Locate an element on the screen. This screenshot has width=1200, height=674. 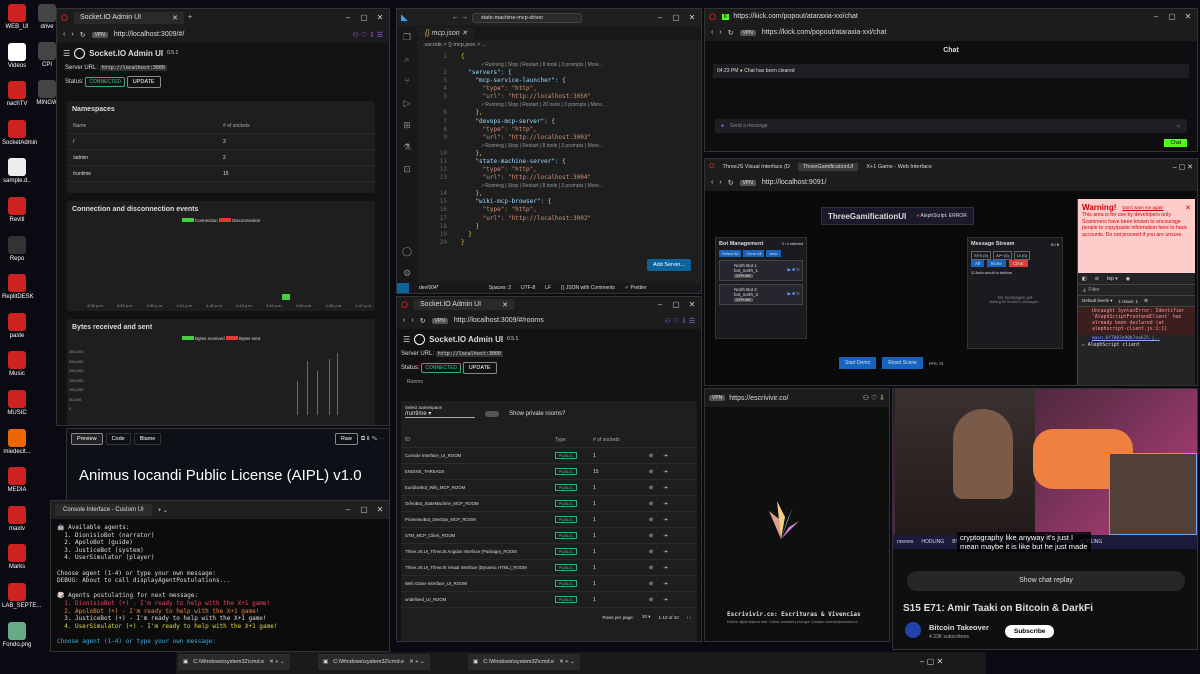
window-controls: – ▢ ✕ is located at coordinates (1183, 167).